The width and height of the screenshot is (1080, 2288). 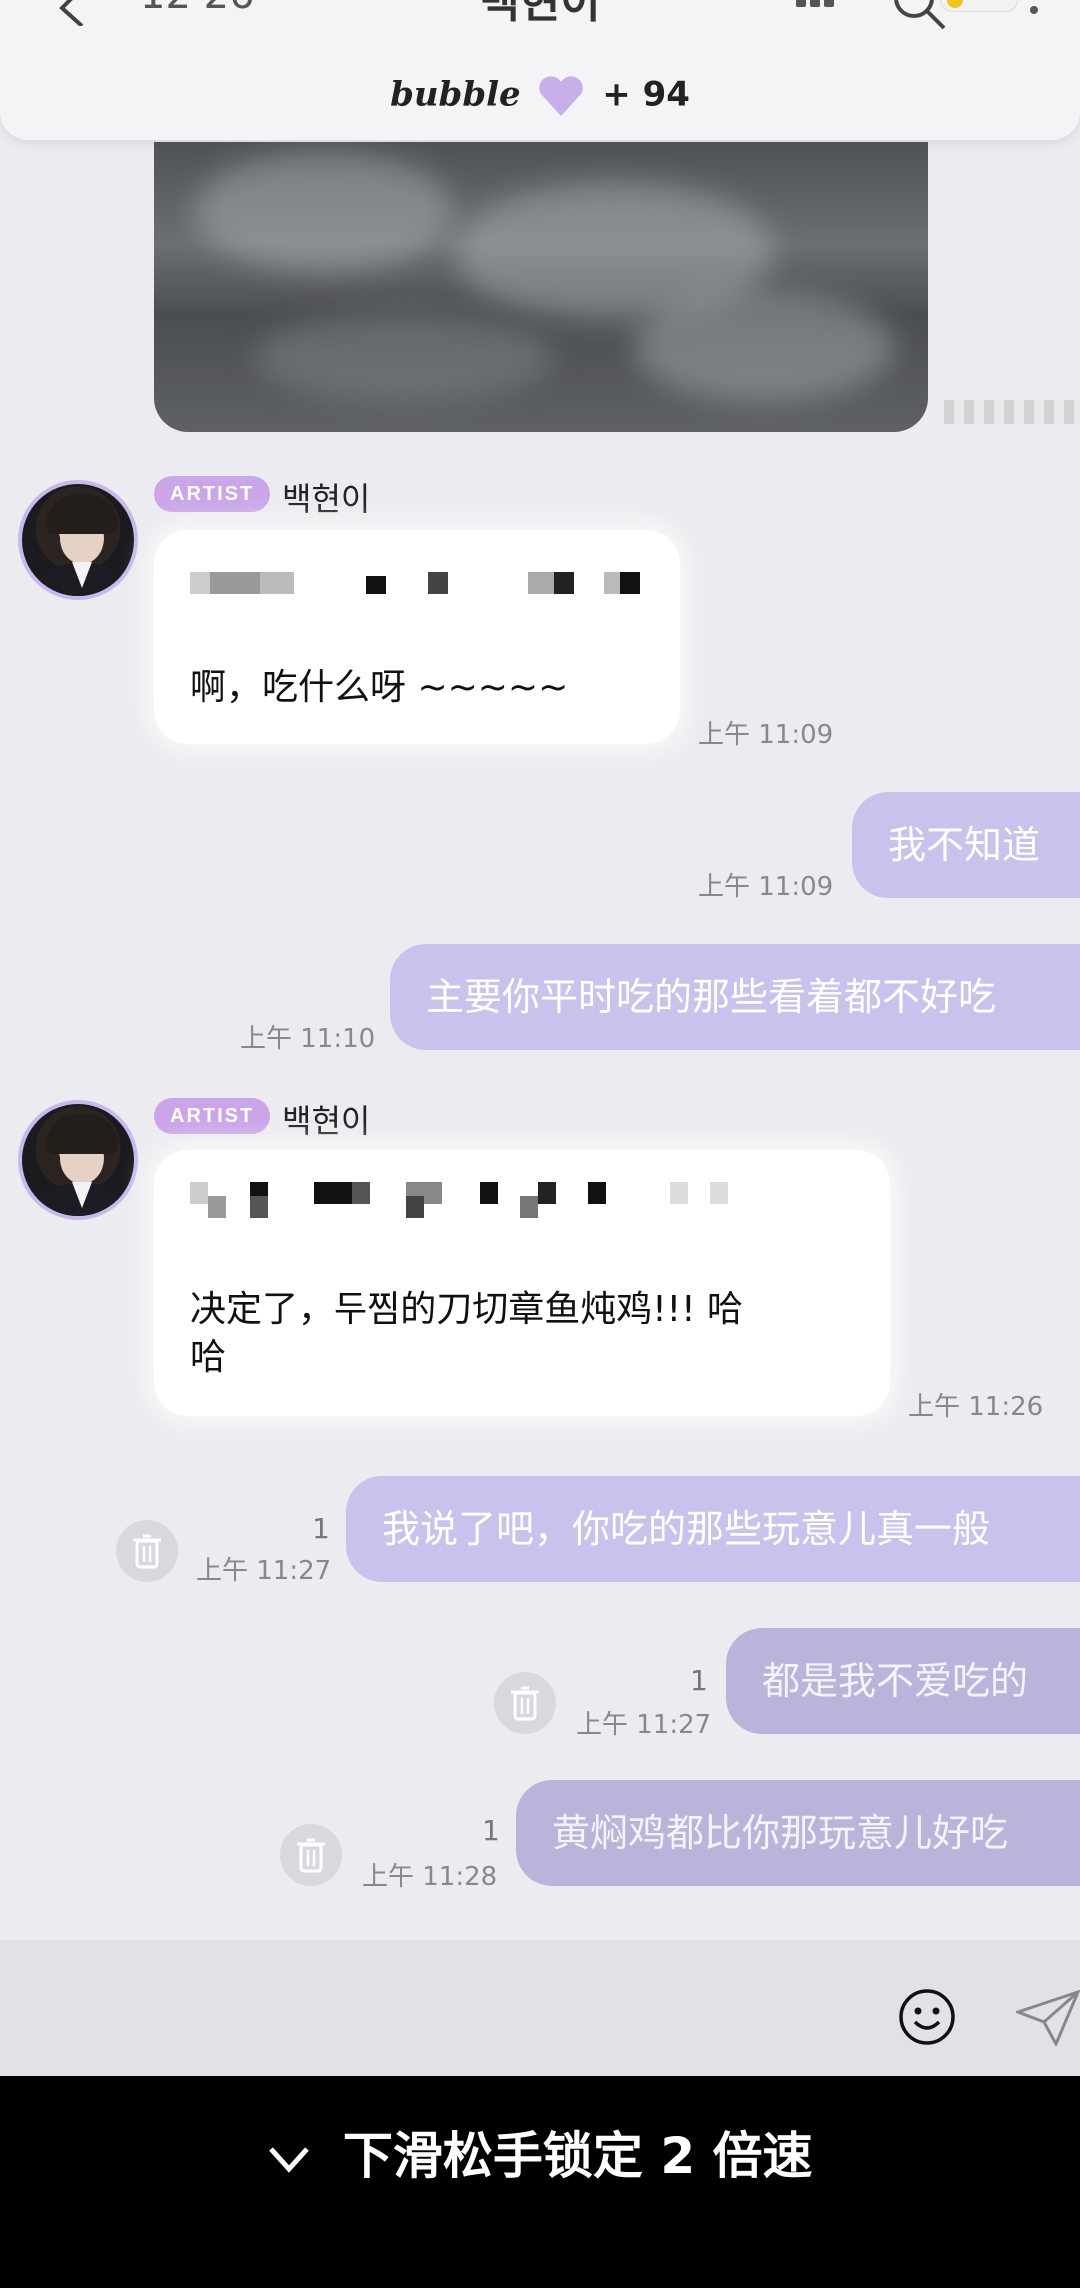 I want to click on toggle-switch, so click(x=979, y=6).